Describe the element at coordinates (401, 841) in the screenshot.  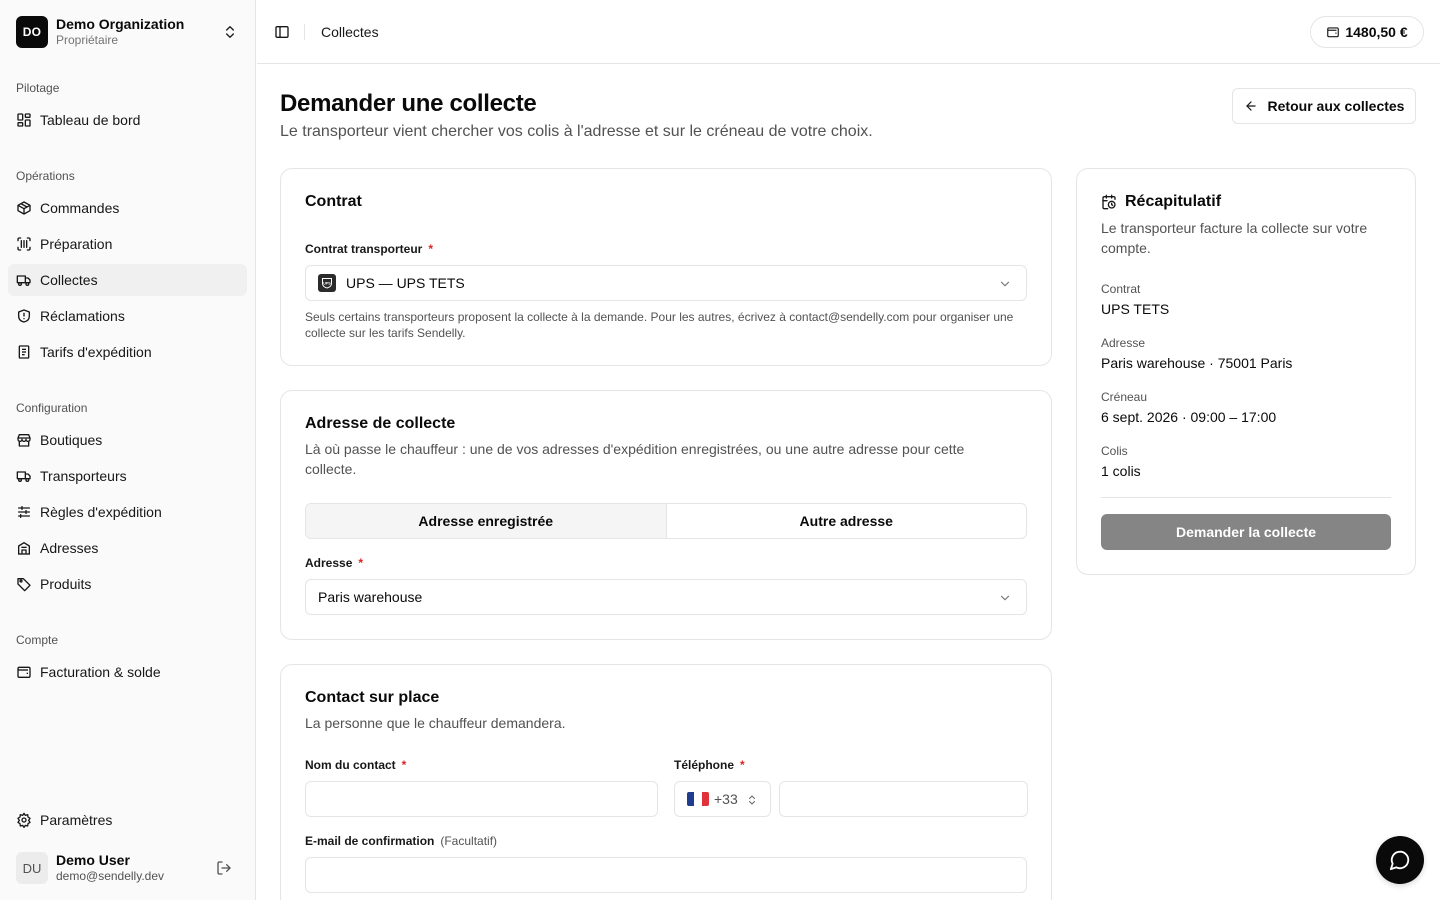
I see `confirmation-email-label: E-mail de confirmation (Facultatif)` at that location.